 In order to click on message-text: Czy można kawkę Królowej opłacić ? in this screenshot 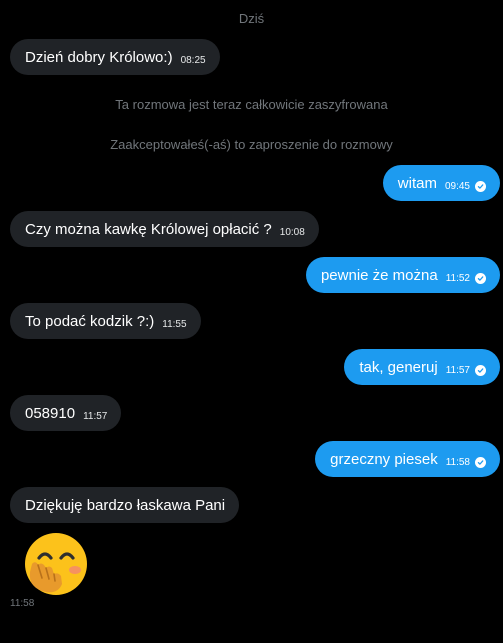, I will do `click(148, 229)`.